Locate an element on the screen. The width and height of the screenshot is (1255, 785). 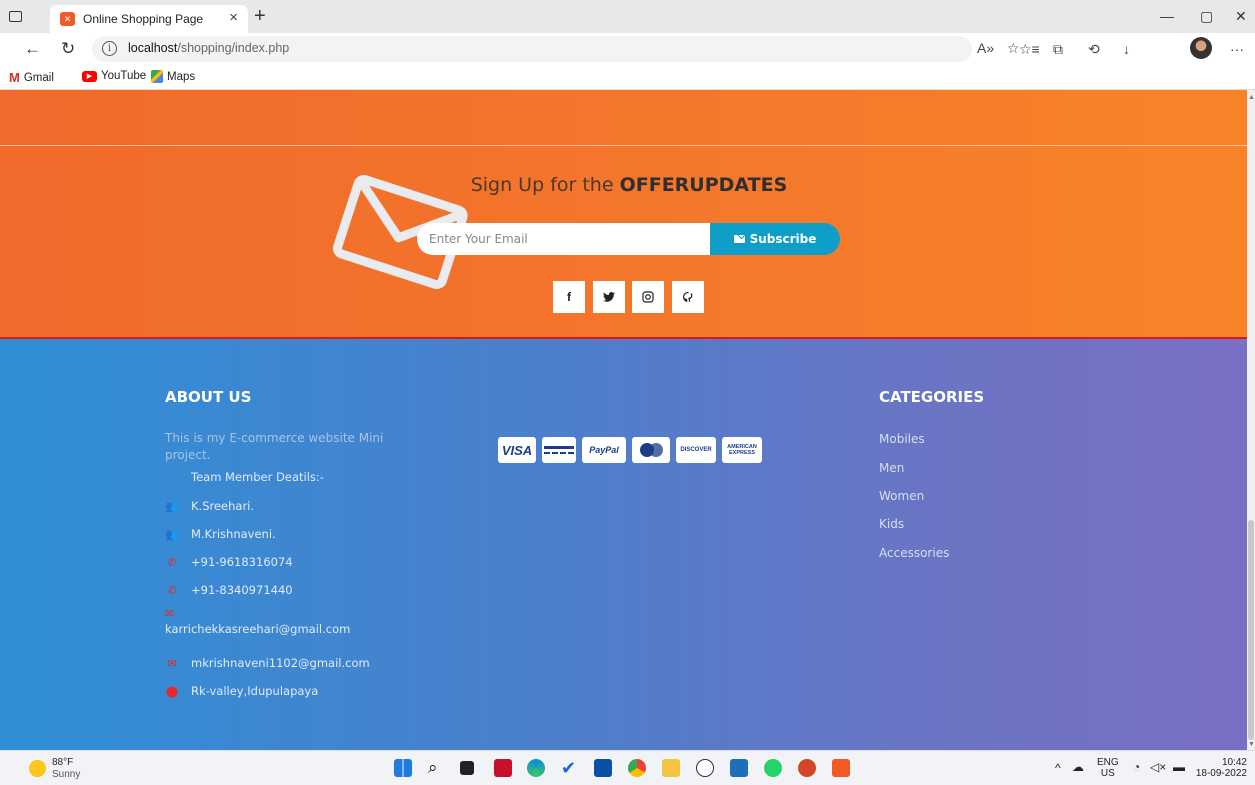
credit-card-icon is located at coordinates (559, 450).